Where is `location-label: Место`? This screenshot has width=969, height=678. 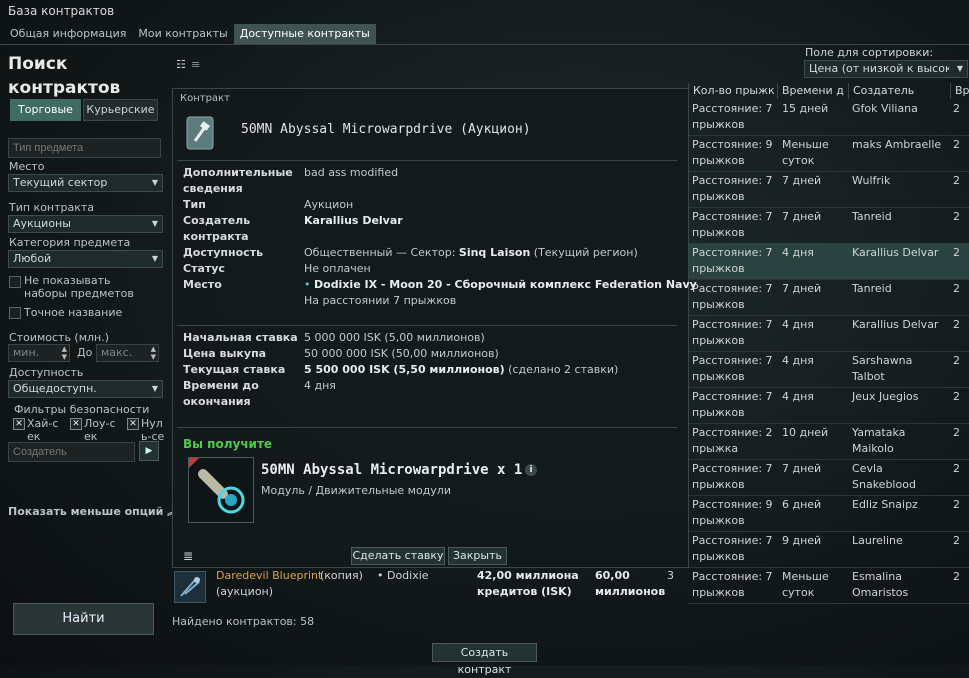 location-label: Место is located at coordinates (27, 166).